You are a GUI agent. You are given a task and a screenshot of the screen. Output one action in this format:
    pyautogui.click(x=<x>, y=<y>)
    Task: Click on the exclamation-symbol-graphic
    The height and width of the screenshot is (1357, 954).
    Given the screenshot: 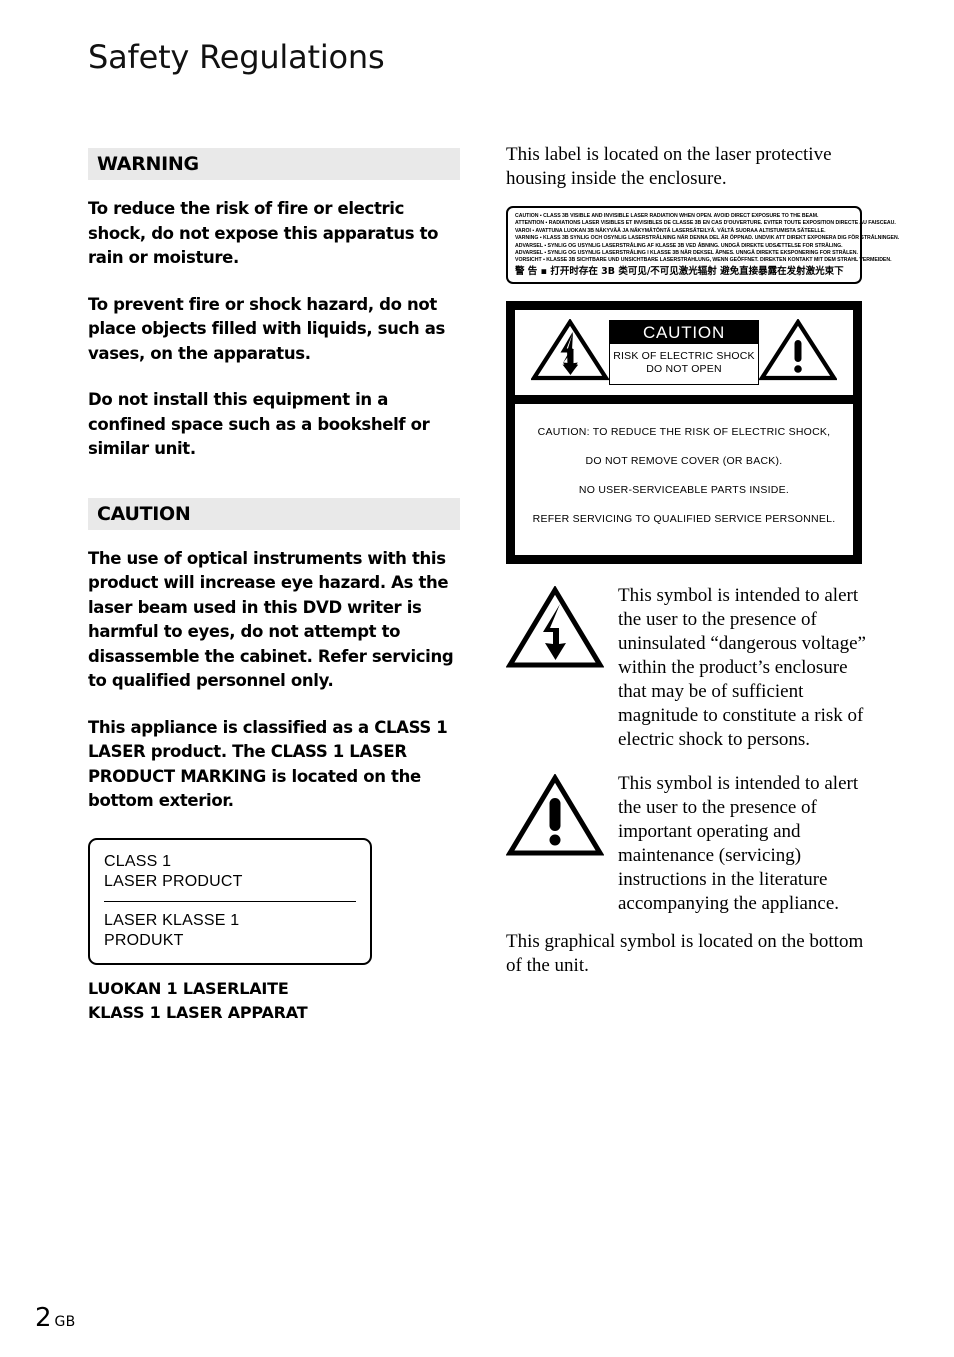 What is the action you would take?
    pyautogui.click(x=557, y=817)
    